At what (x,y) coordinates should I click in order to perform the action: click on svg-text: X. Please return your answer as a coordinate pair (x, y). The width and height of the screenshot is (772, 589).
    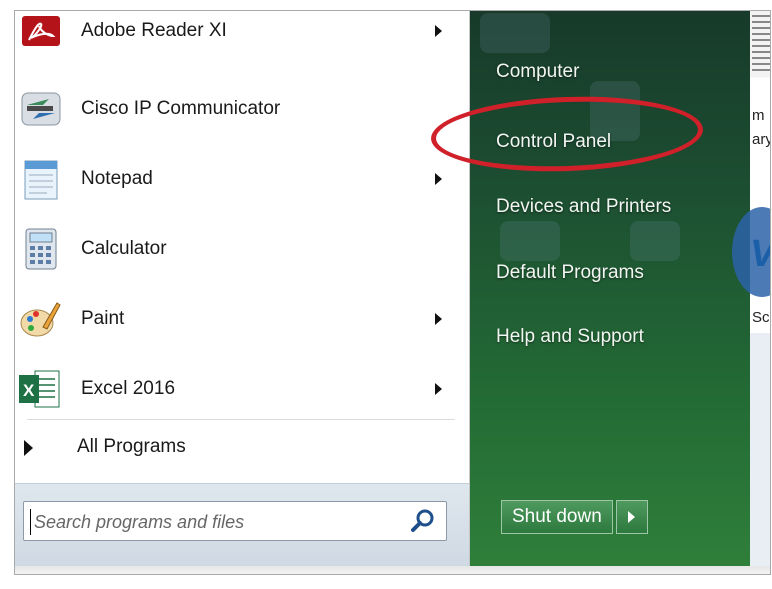
    Looking at the image, I should click on (29, 390).